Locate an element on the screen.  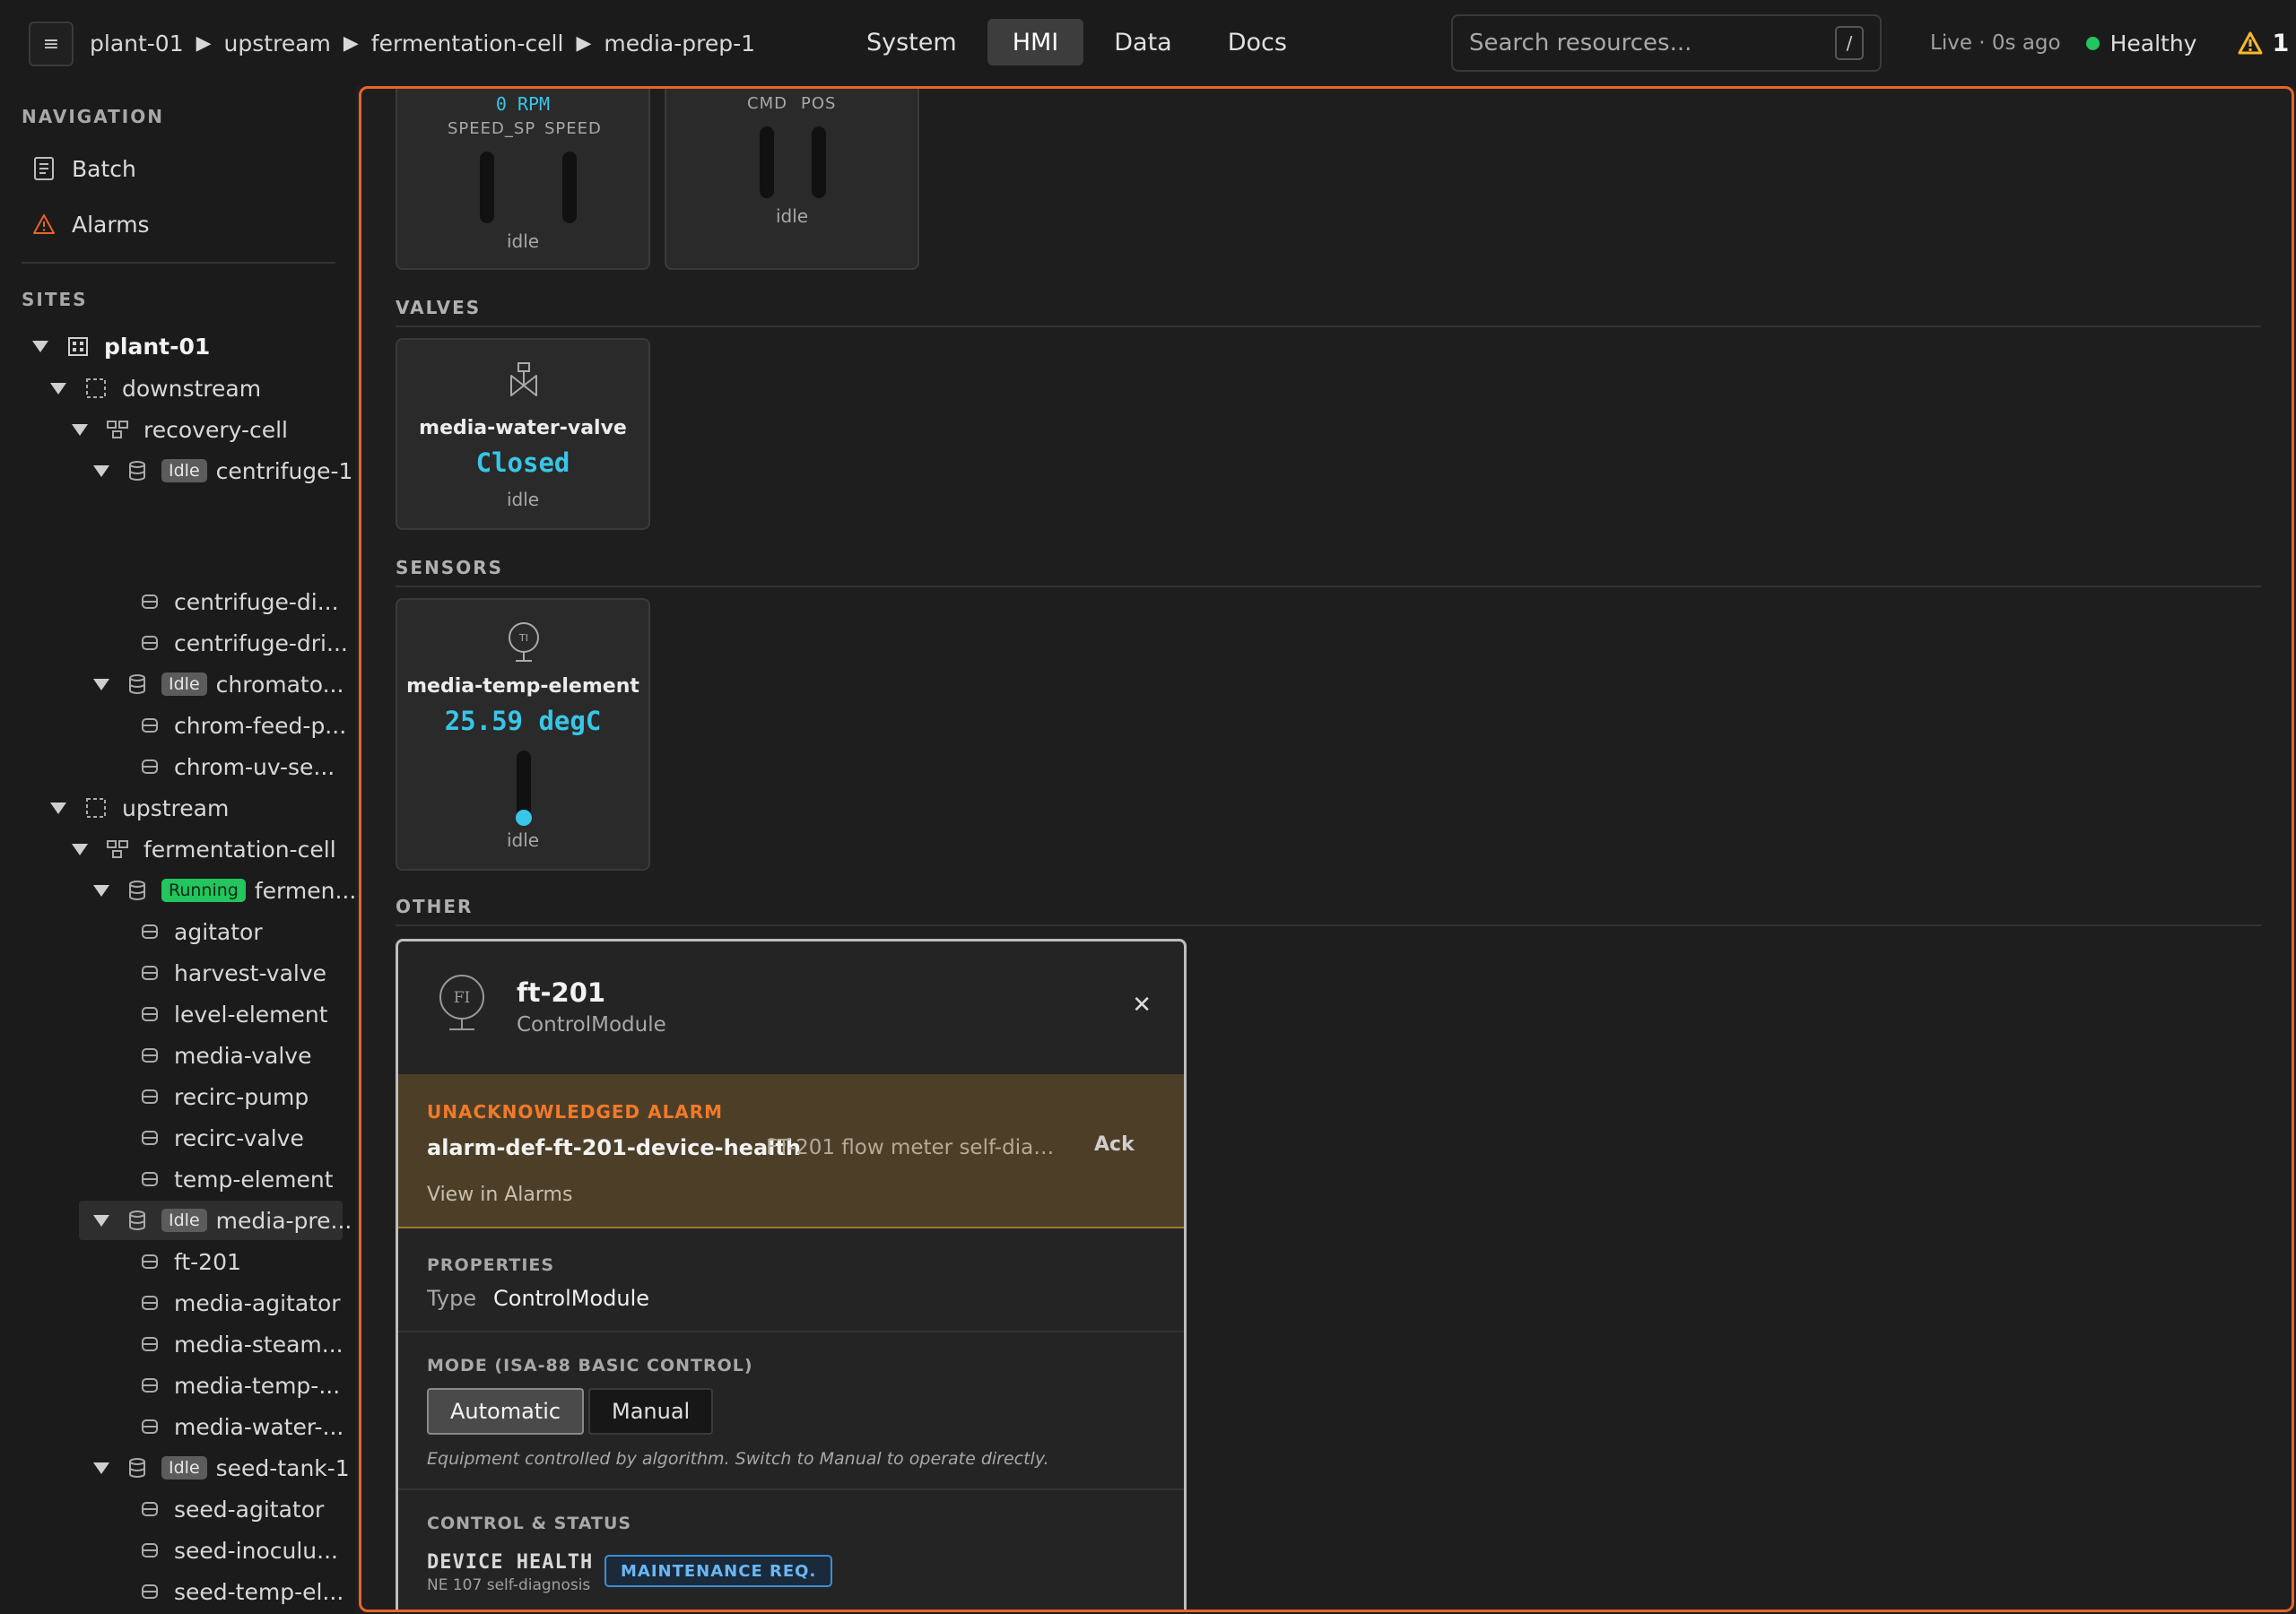
breadcrumb-item-cell: fermentation-cell is located at coordinates (467, 43).